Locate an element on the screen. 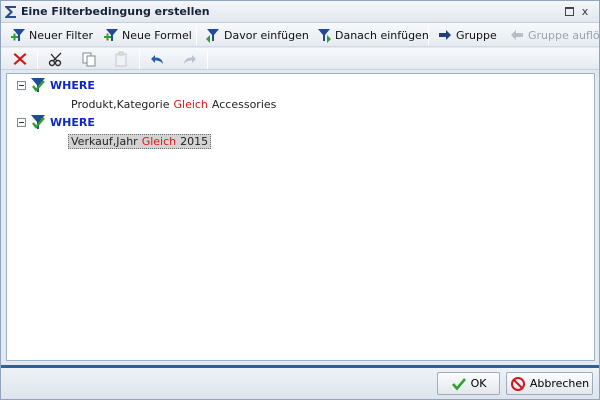 Image resolution: width=600 pixels, height=400 pixels. delete-icon is located at coordinates (20, 59).